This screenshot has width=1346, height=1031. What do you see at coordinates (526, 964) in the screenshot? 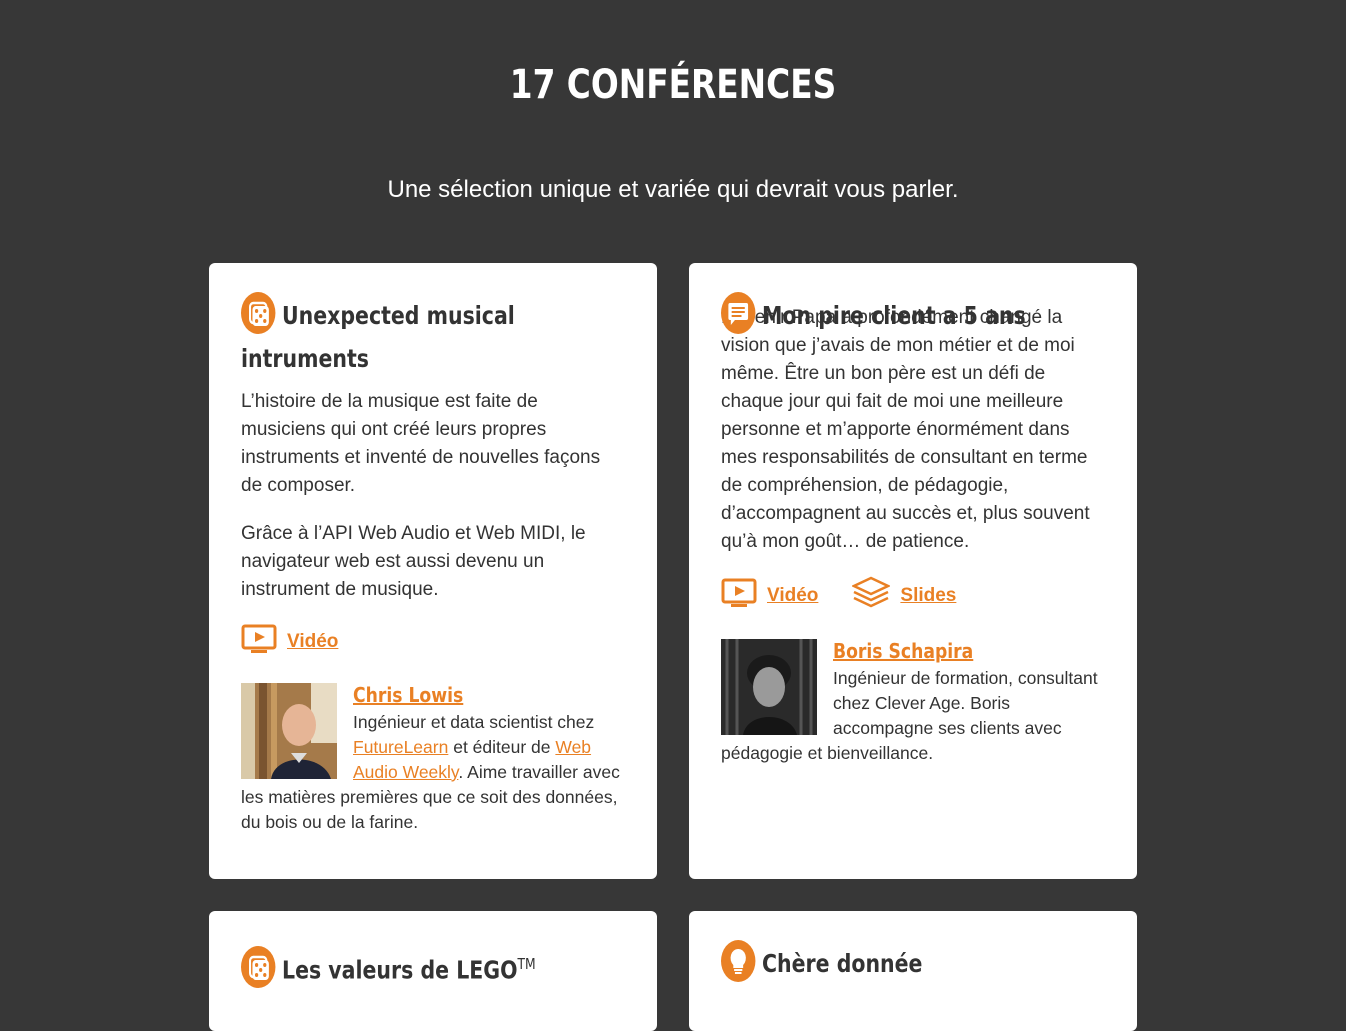
I see `trademark: TM` at bounding box center [526, 964].